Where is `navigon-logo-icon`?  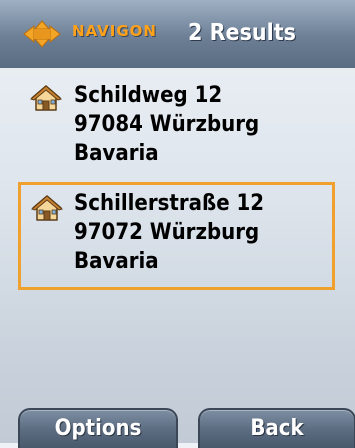
navigon-logo-icon is located at coordinates (42, 34).